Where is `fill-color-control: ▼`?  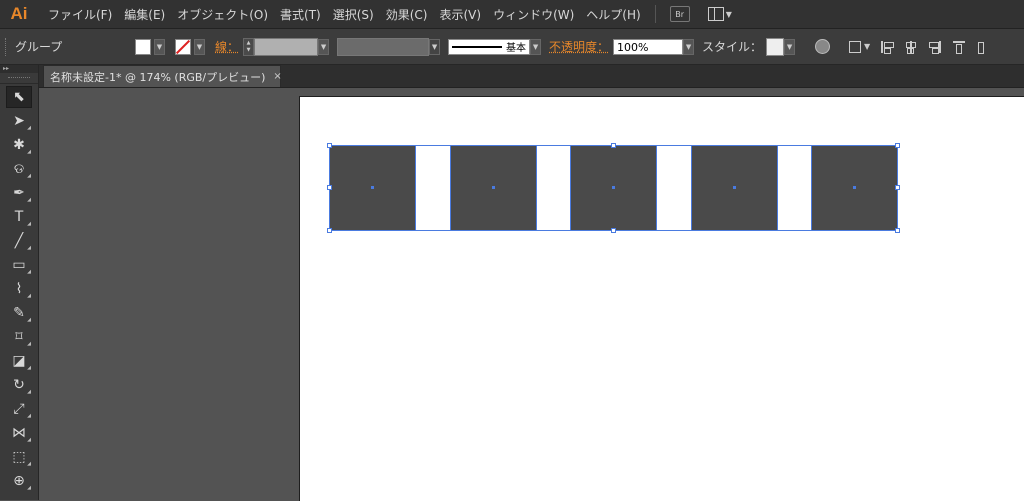 fill-color-control: ▼ is located at coordinates (150, 46).